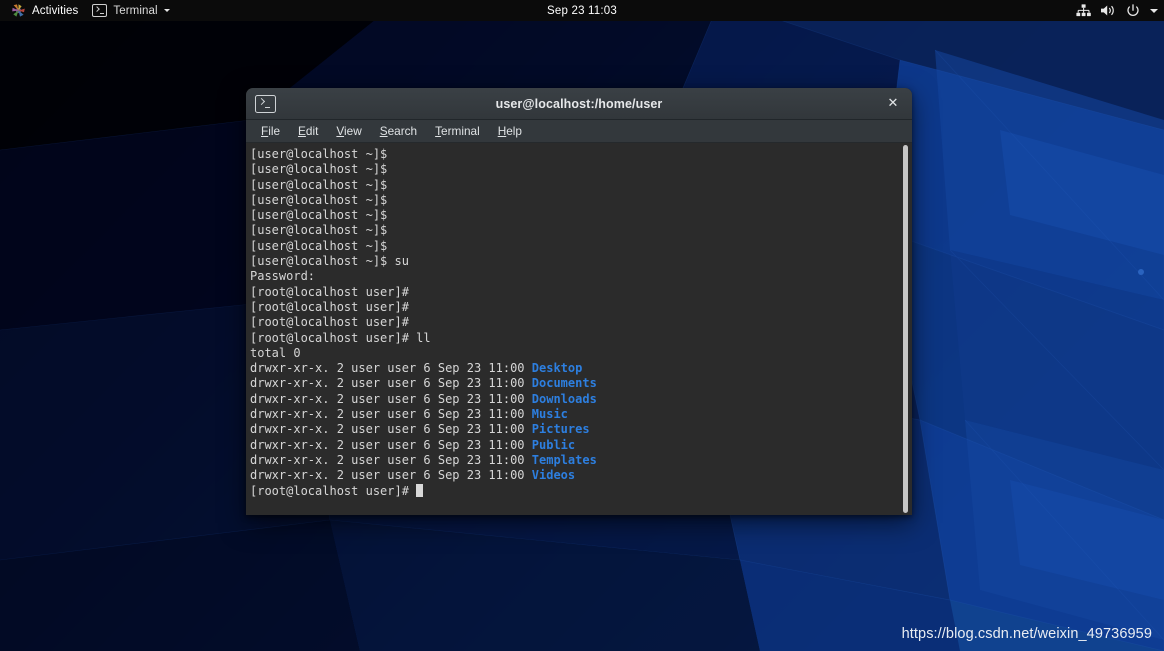 The width and height of the screenshot is (1164, 651). What do you see at coordinates (502, 131) in the screenshot?
I see `menu-mnemonic: H` at bounding box center [502, 131].